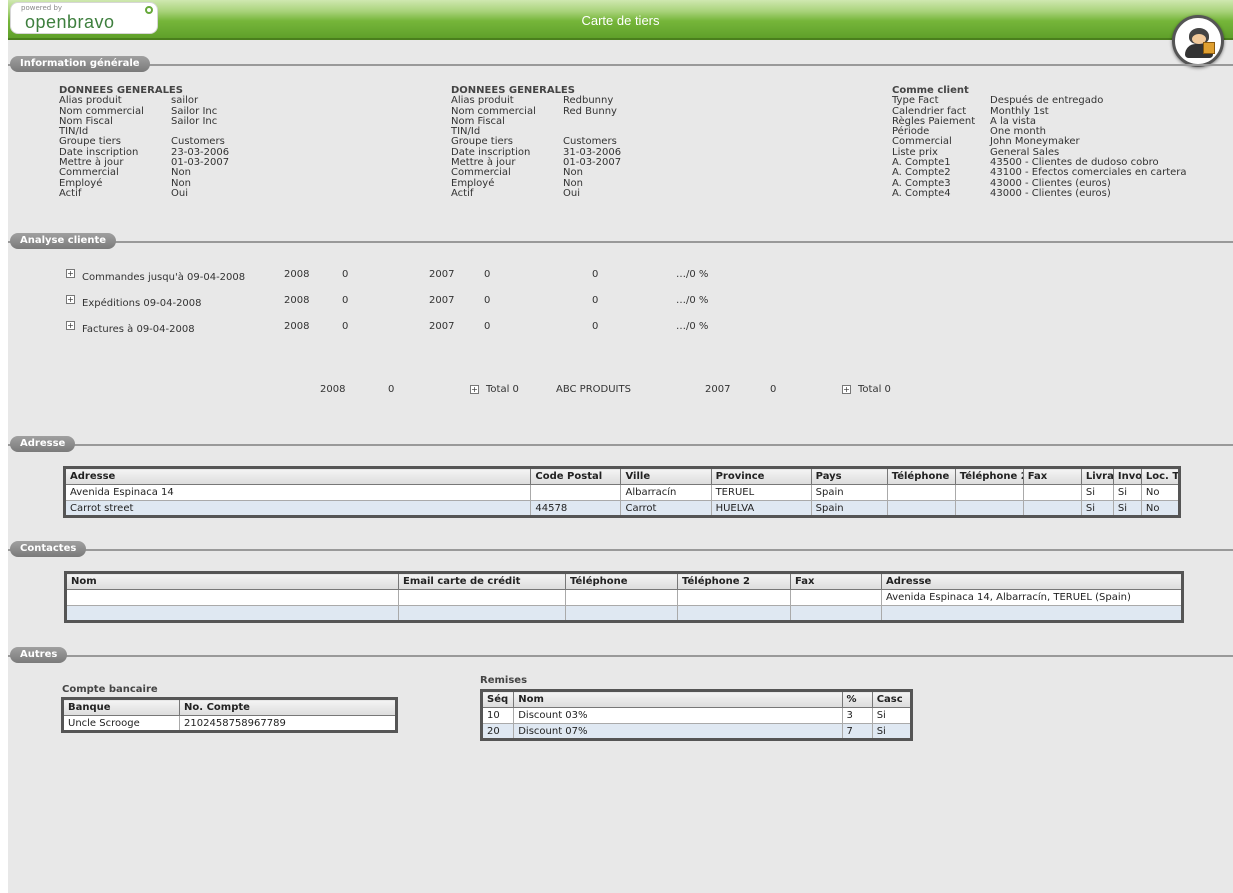 This screenshot has width=1233, height=893. Describe the element at coordinates (502, 389) in the screenshot. I see `totals-total1: Total 0` at that location.